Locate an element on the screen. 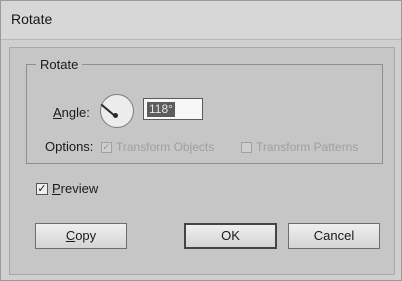 Image resolution: width=402 pixels, height=281 pixels. angle-dial is located at coordinates (117, 111).